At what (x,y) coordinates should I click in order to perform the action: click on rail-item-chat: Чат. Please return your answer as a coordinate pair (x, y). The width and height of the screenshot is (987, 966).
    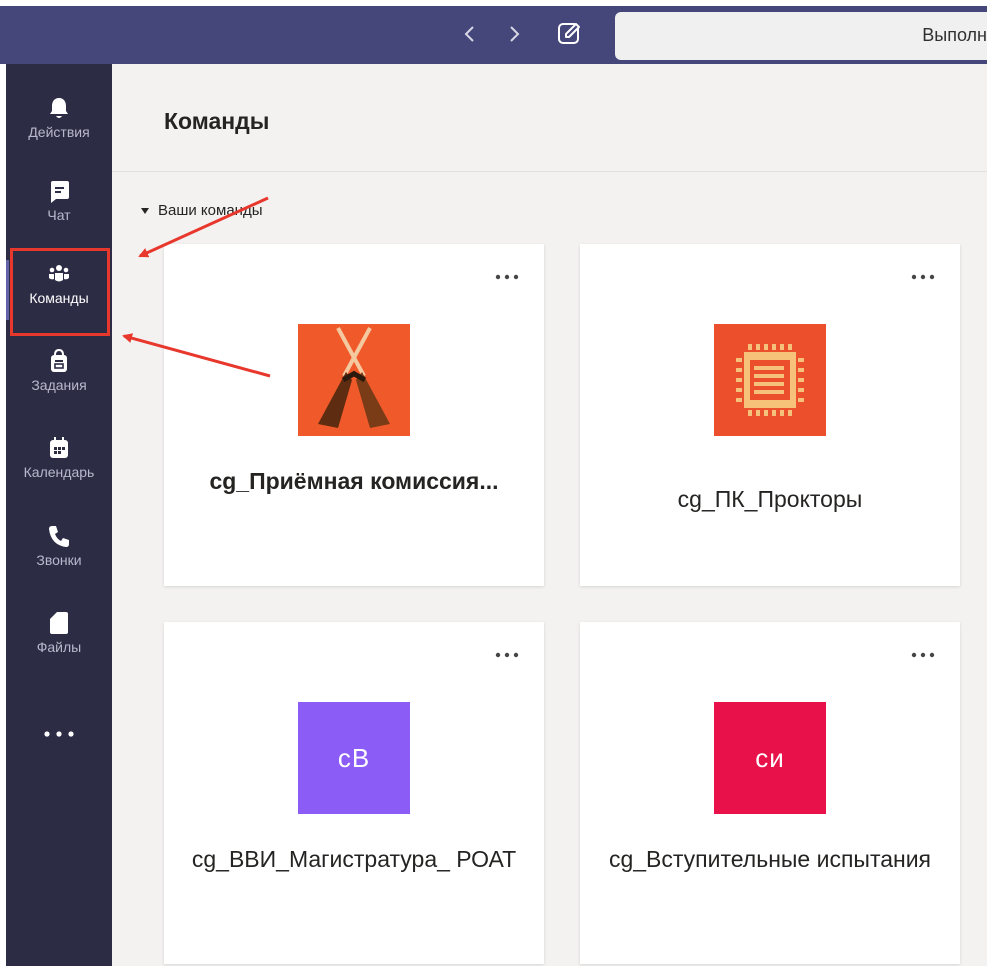
    Looking at the image, I should click on (59, 207).